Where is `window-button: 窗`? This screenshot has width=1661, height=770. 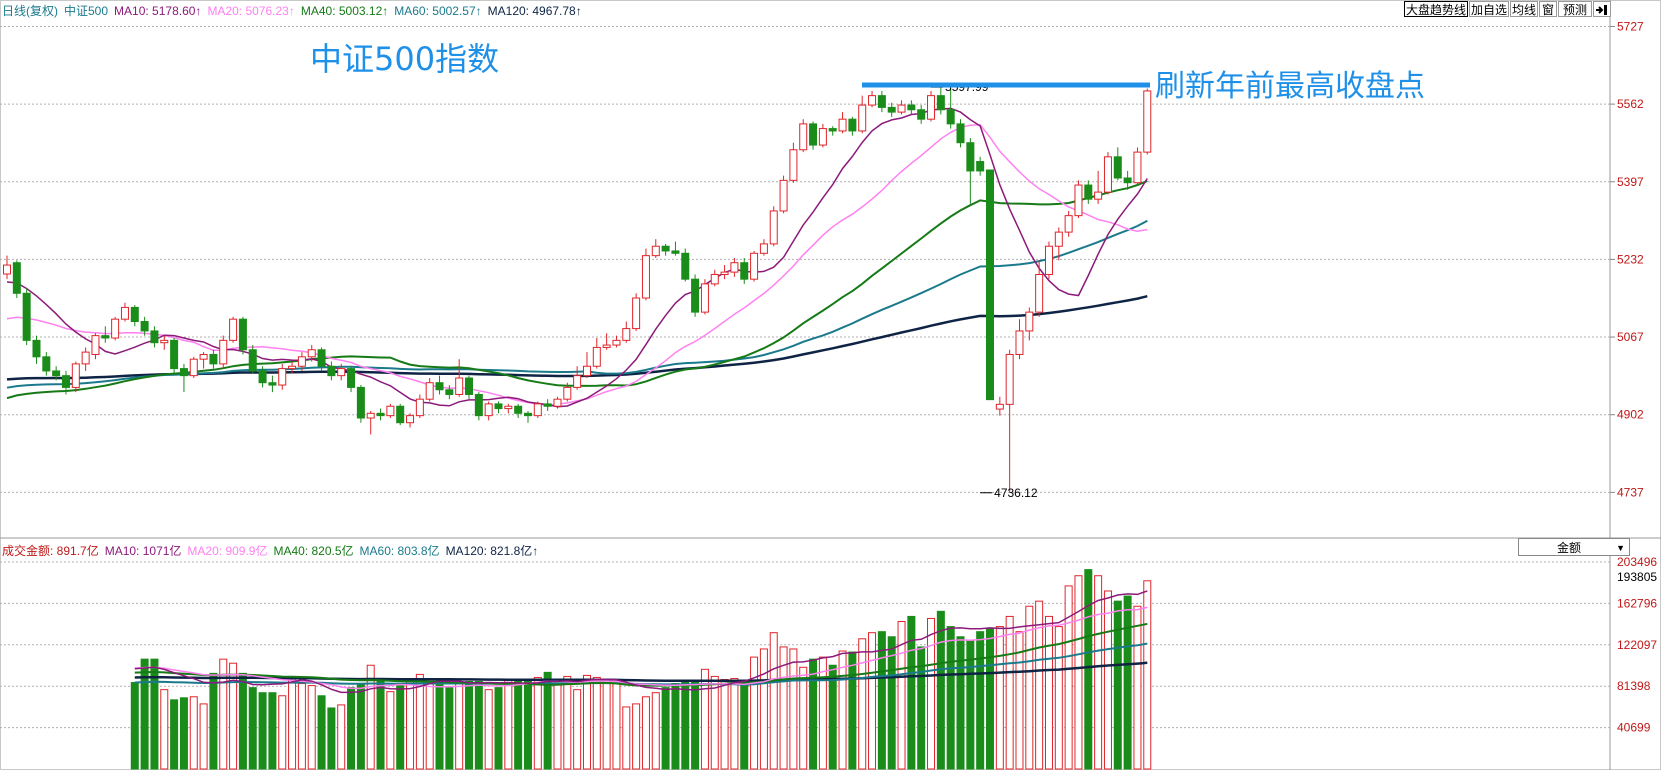 window-button: 窗 is located at coordinates (1548, 9).